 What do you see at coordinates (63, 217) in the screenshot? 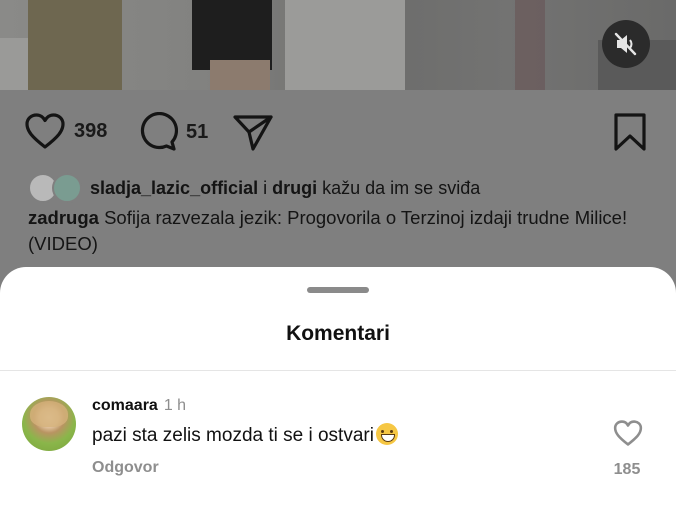
I see `caption-username: zadruga` at bounding box center [63, 217].